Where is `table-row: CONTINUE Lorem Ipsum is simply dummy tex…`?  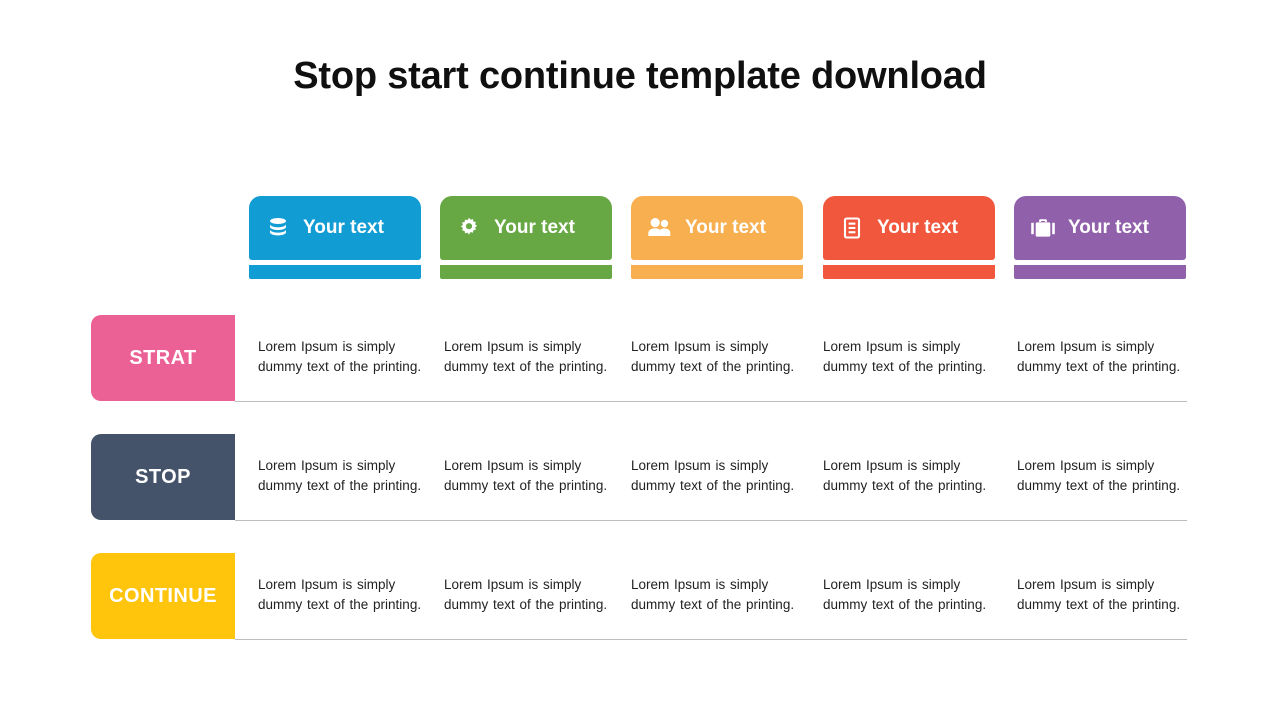 table-row: CONTINUE Lorem Ipsum is simply dummy tex… is located at coordinates (639, 596).